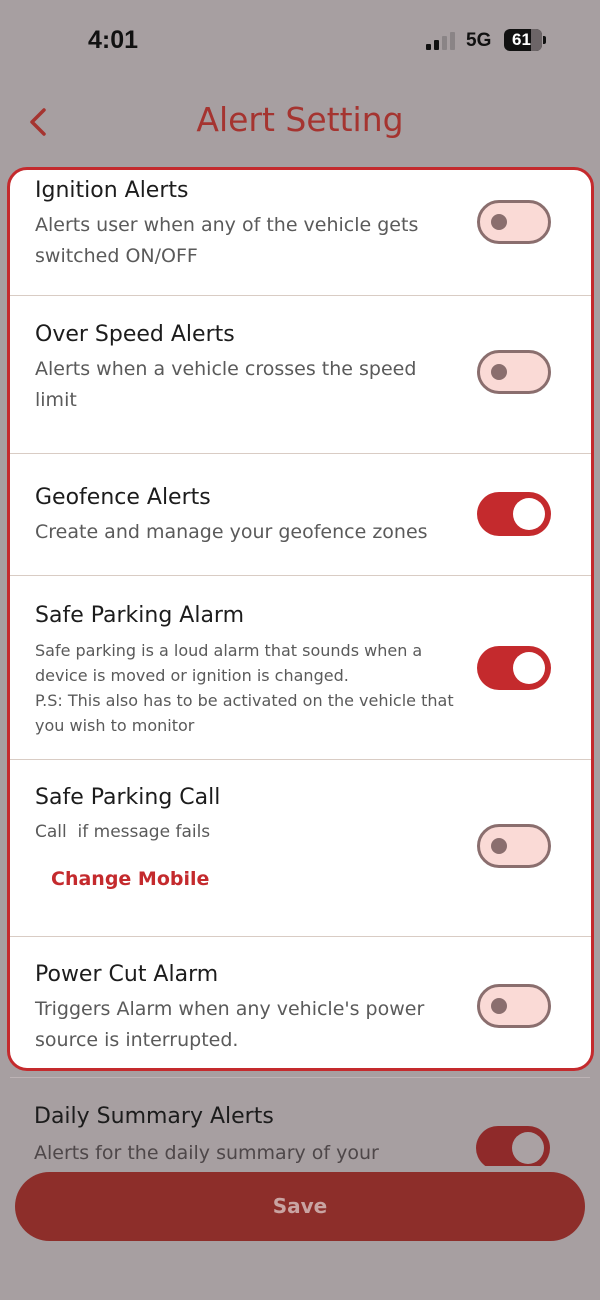  Describe the element at coordinates (300, 1206) in the screenshot. I see `save-button: Save` at that location.